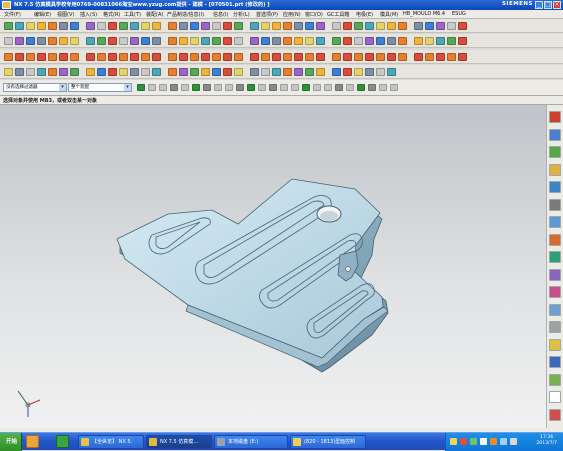 This screenshot has height=451, width=563. Describe the element at coordinates (546, 441) in the screenshot. I see `clock: 17:36 2013/7/7` at that location.